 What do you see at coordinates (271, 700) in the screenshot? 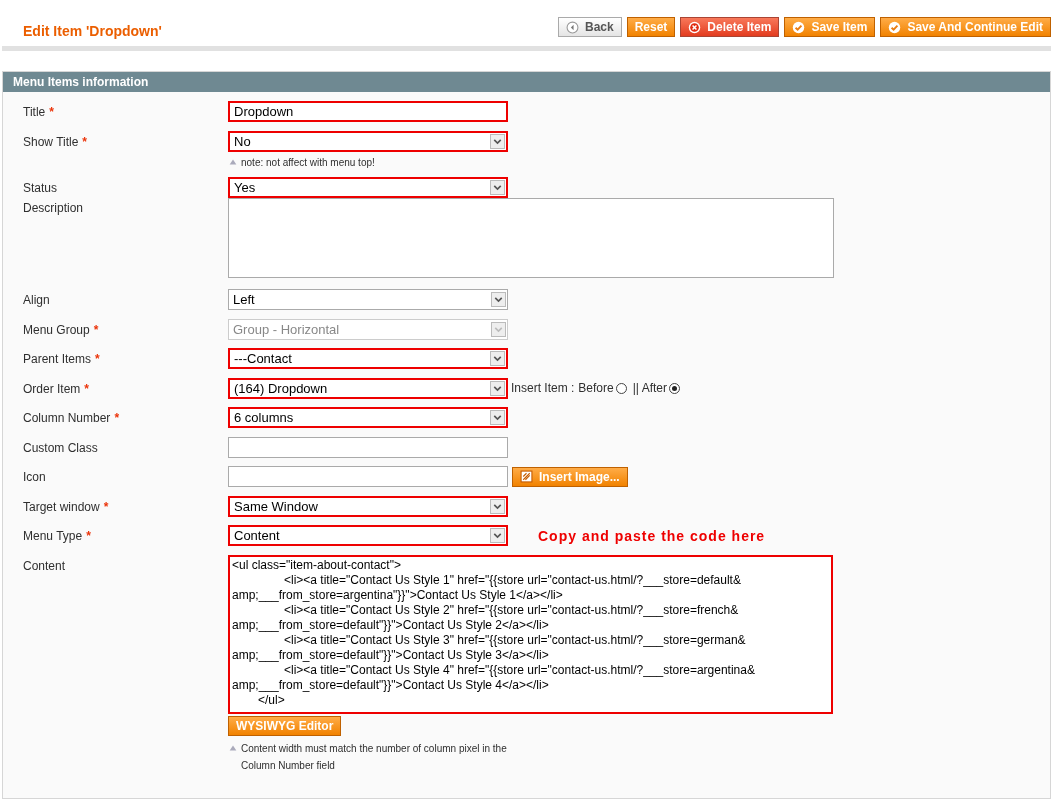
I see `code-line: </ul>` at bounding box center [271, 700].